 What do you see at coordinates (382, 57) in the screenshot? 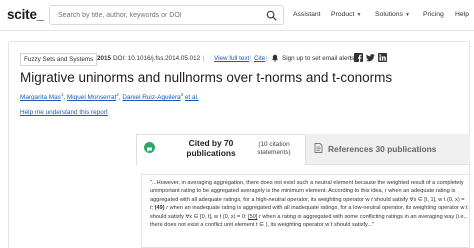
I see `linkedin-icon` at bounding box center [382, 57].